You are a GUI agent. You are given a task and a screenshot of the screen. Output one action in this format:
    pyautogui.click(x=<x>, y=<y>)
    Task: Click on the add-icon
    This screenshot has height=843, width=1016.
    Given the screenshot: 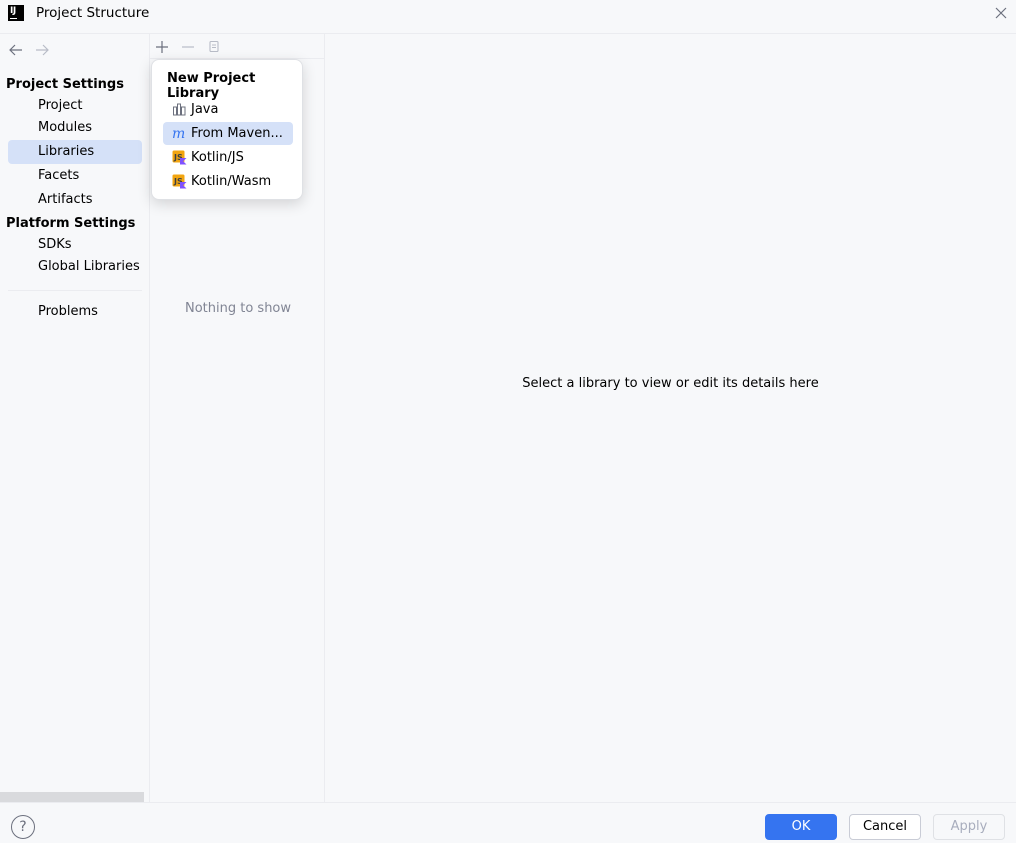 What is the action you would take?
    pyautogui.click(x=162, y=47)
    